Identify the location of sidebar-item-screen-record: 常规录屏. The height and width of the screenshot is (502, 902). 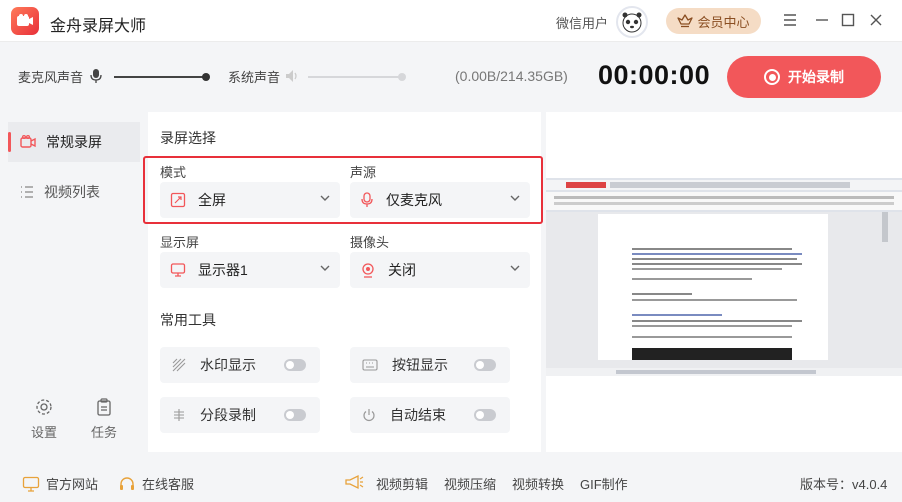
(74, 142).